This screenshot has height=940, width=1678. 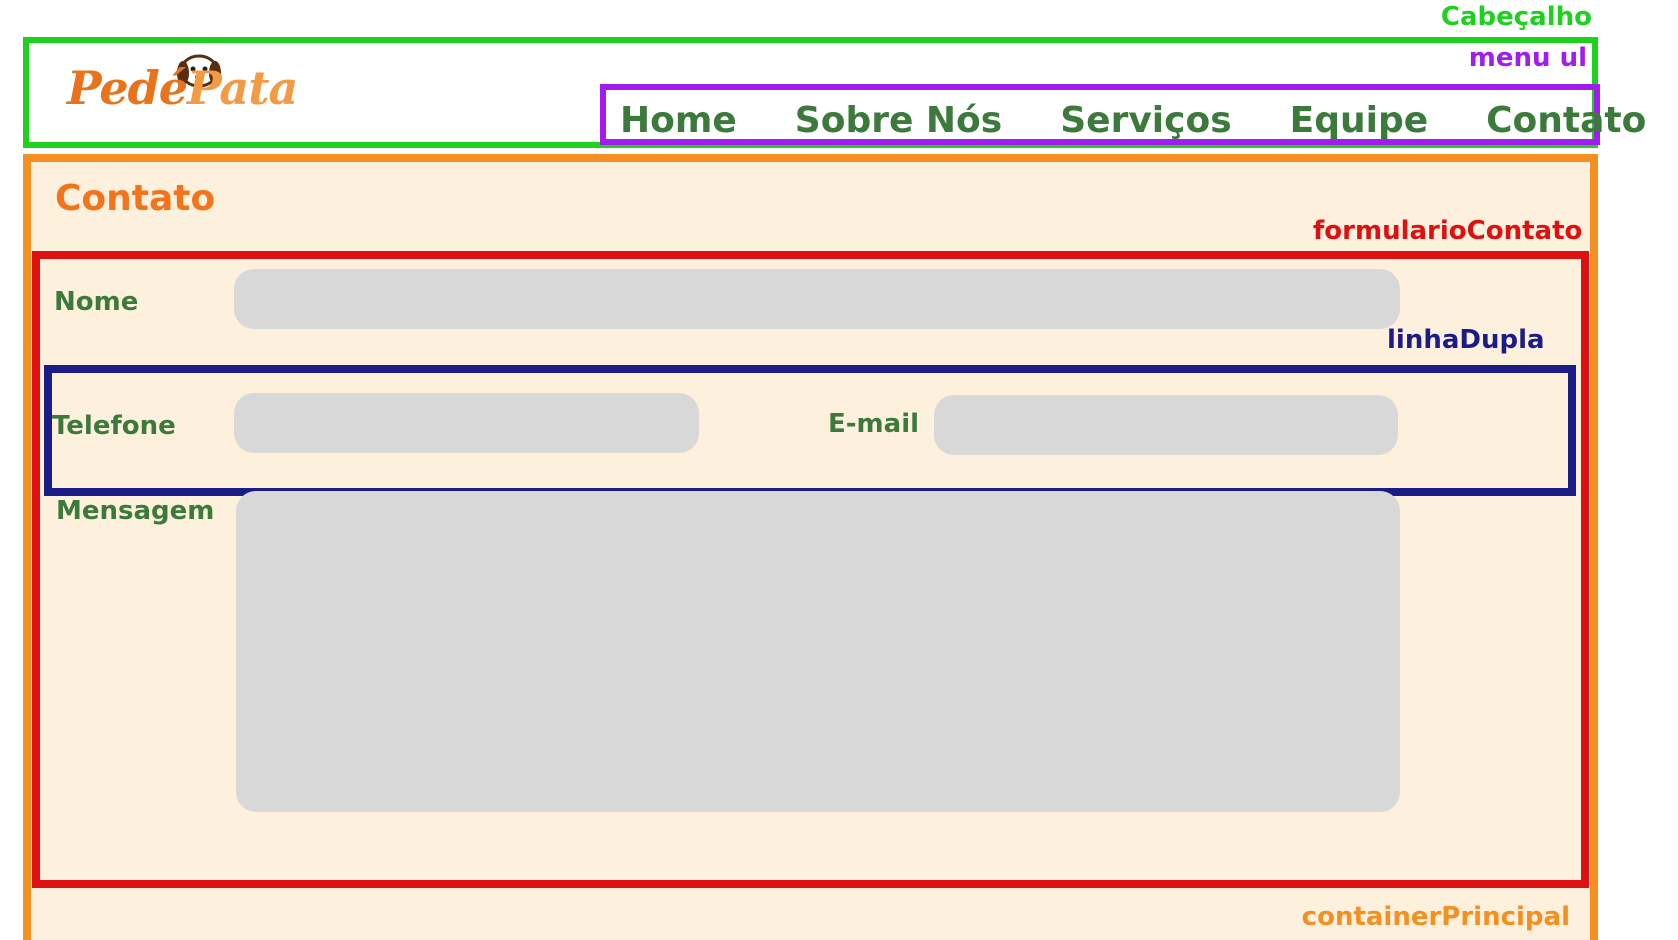 I want to click on page-title: Contato, so click(x=135, y=198).